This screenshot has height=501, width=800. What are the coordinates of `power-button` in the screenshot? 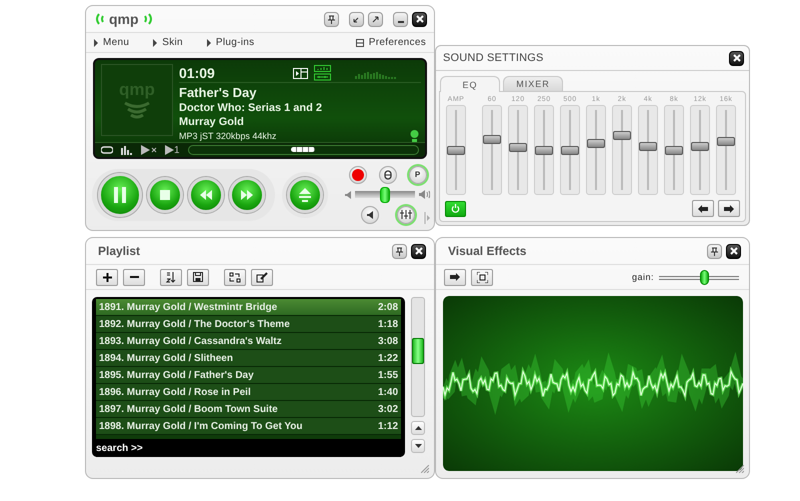 It's located at (455, 208).